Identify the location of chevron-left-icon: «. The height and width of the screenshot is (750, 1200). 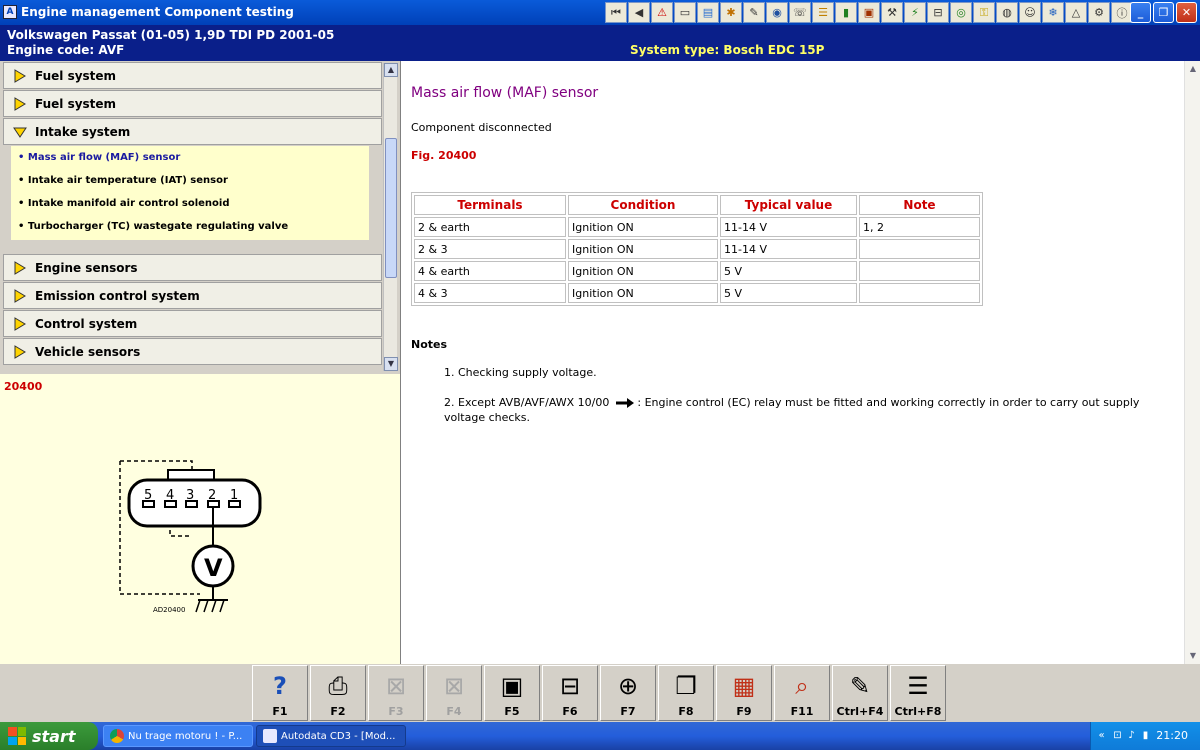
(1101, 735).